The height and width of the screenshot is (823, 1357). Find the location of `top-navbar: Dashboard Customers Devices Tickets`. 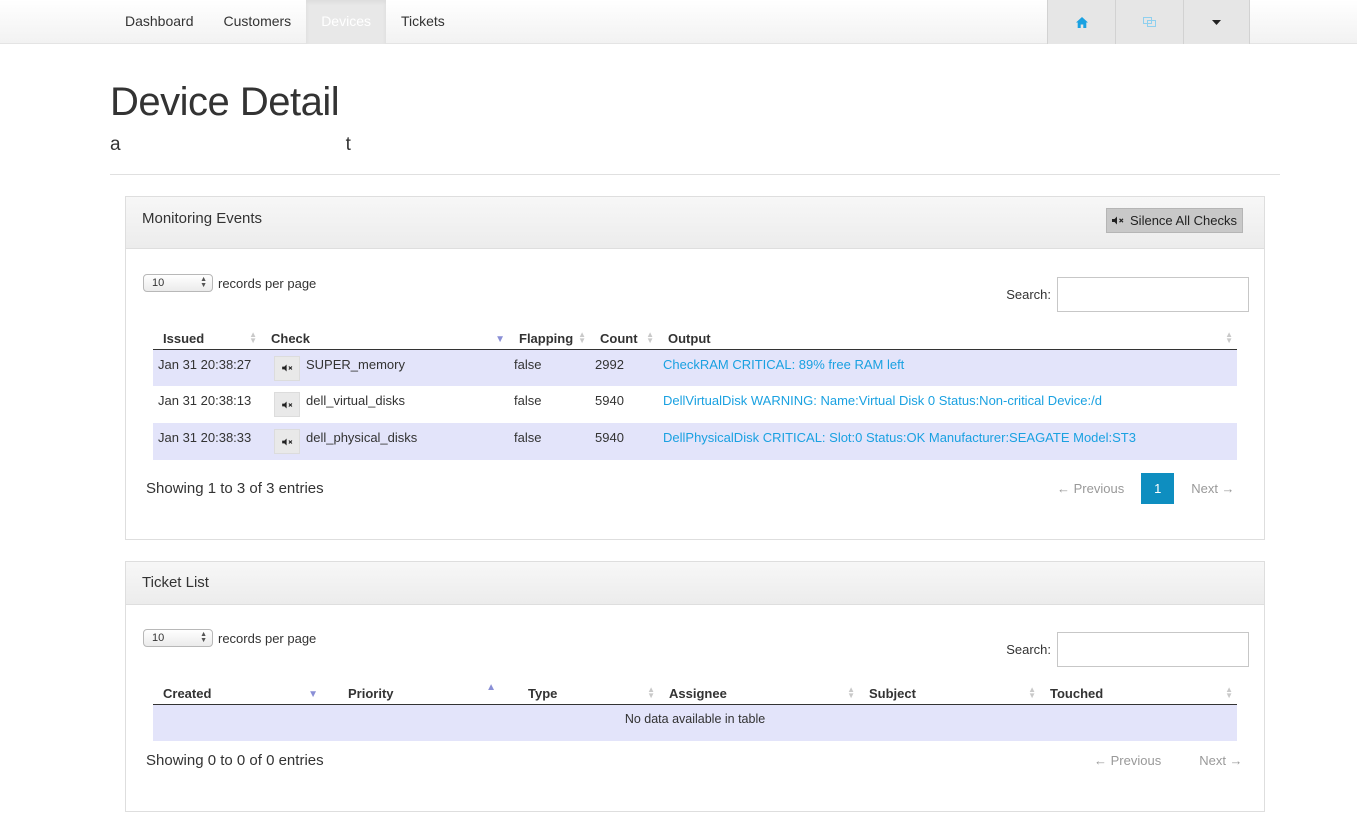

top-navbar: Dashboard Customers Devices Tickets is located at coordinates (678, 22).